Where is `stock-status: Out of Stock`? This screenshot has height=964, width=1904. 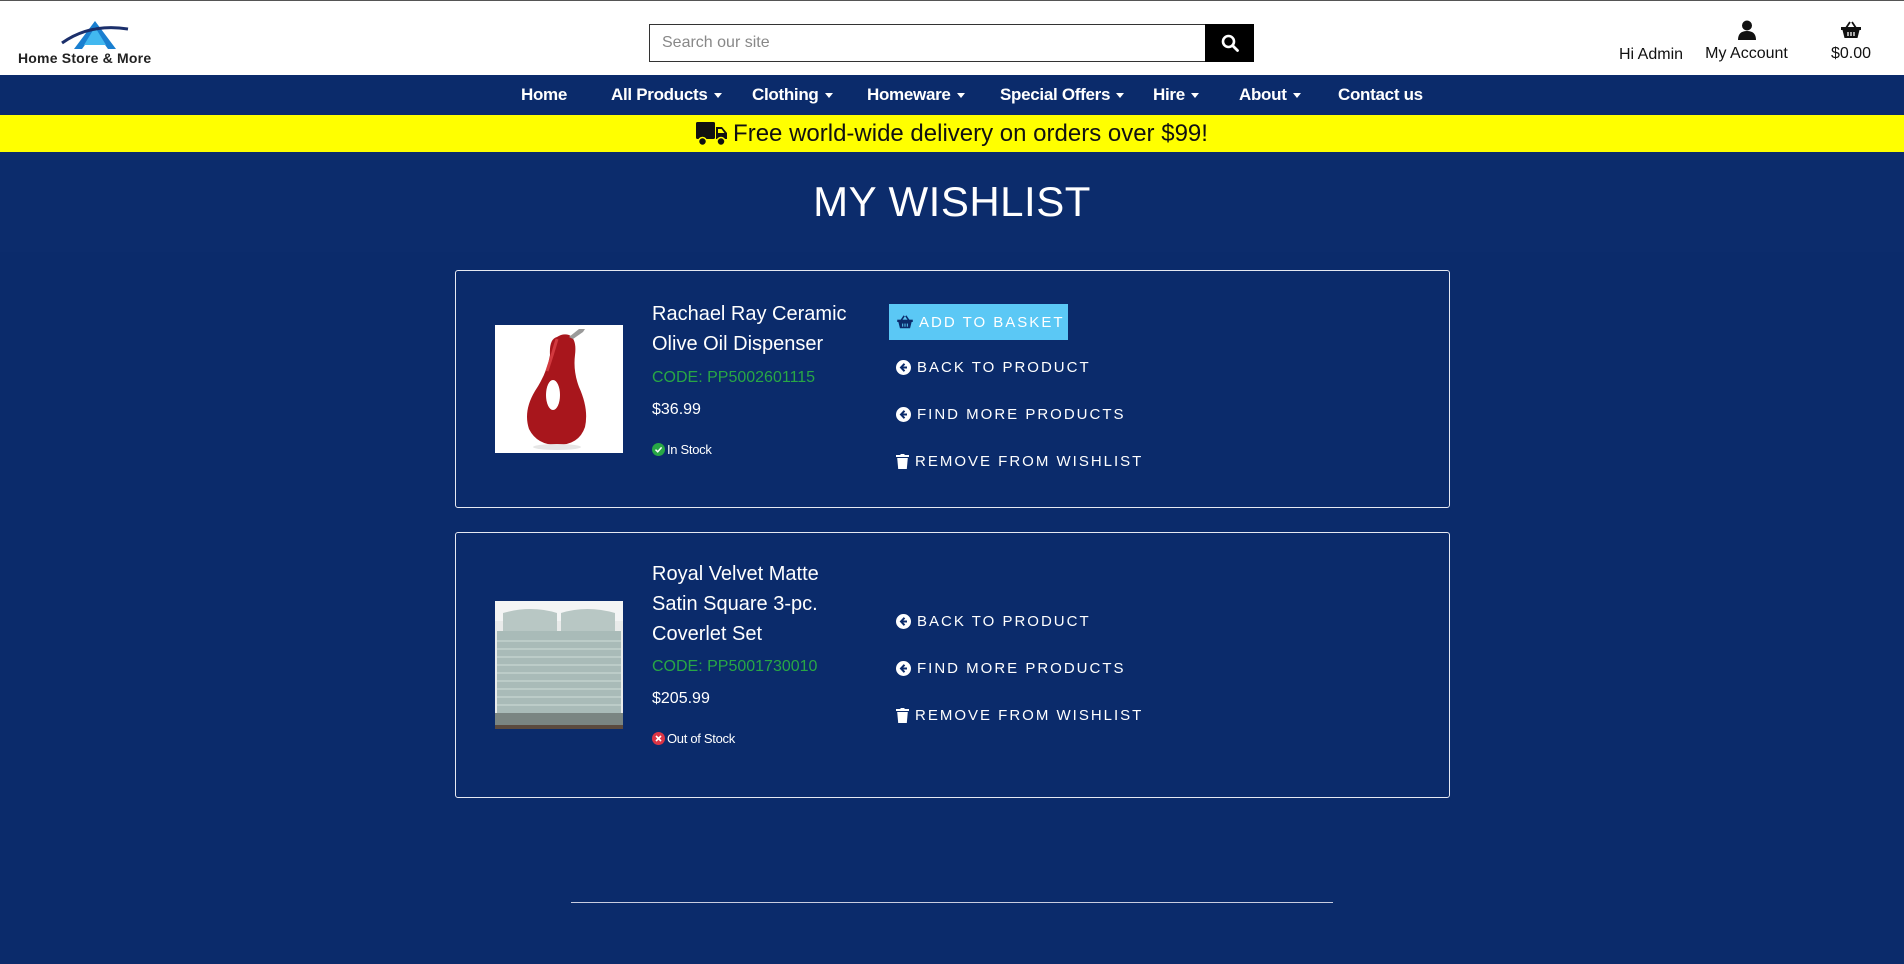 stock-status: Out of Stock is located at coordinates (693, 738).